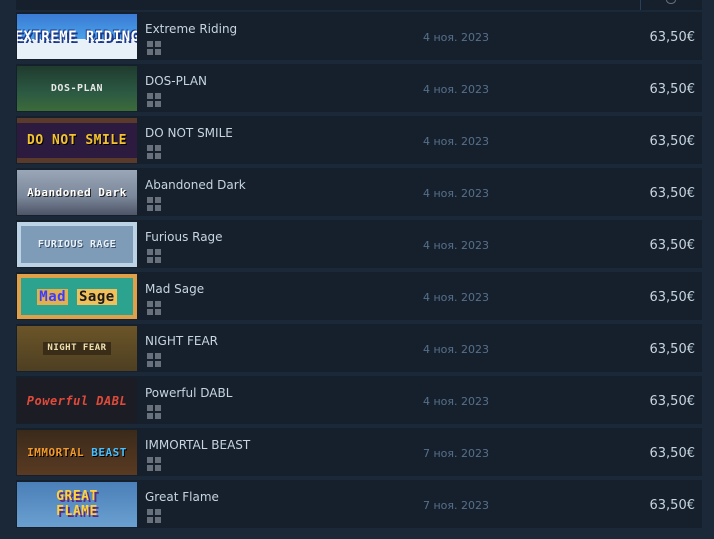 This screenshot has height=539, width=714. I want to click on capsule-logo: EXTREME RIDING, so click(77, 36).